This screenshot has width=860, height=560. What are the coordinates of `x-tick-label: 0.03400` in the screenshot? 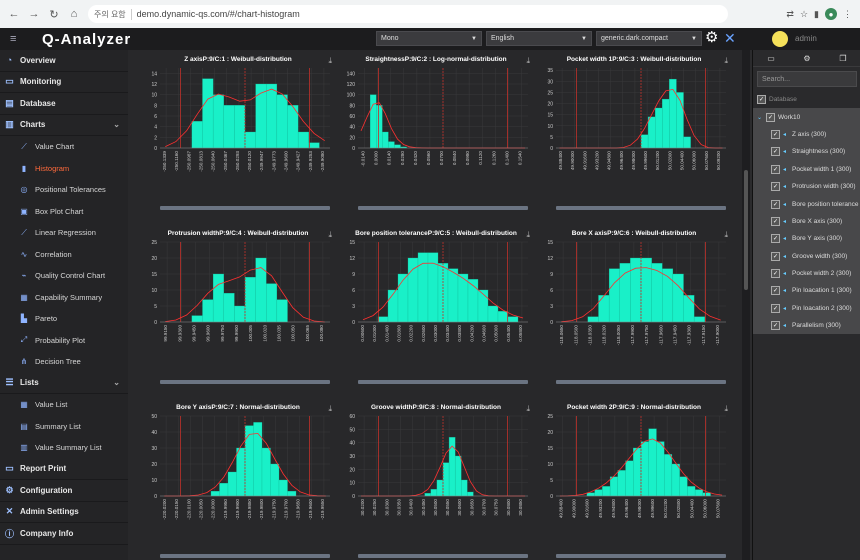 It's located at (447, 333).